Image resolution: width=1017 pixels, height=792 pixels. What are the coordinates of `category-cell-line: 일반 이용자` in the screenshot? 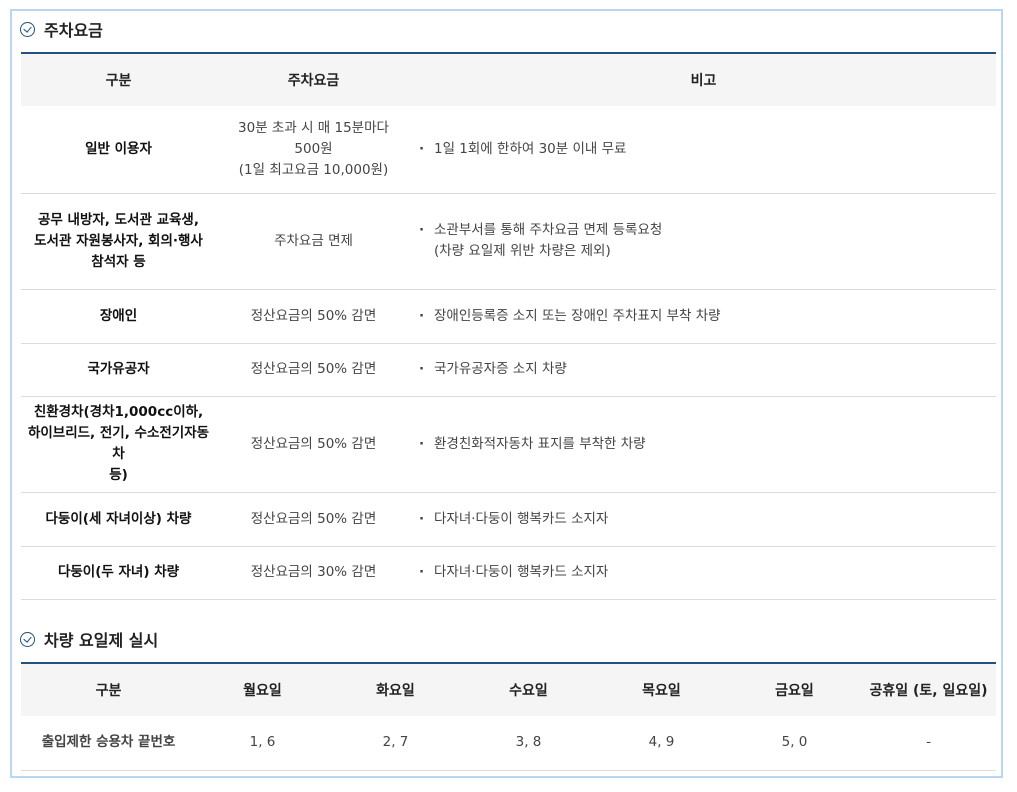 It's located at (118, 148).